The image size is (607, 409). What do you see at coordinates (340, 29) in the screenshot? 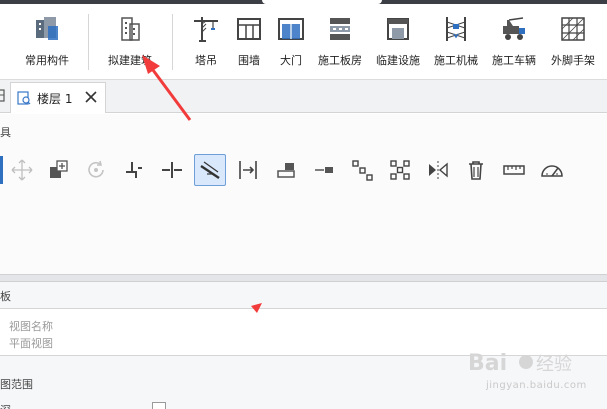
I see `site-office-icon` at bounding box center [340, 29].